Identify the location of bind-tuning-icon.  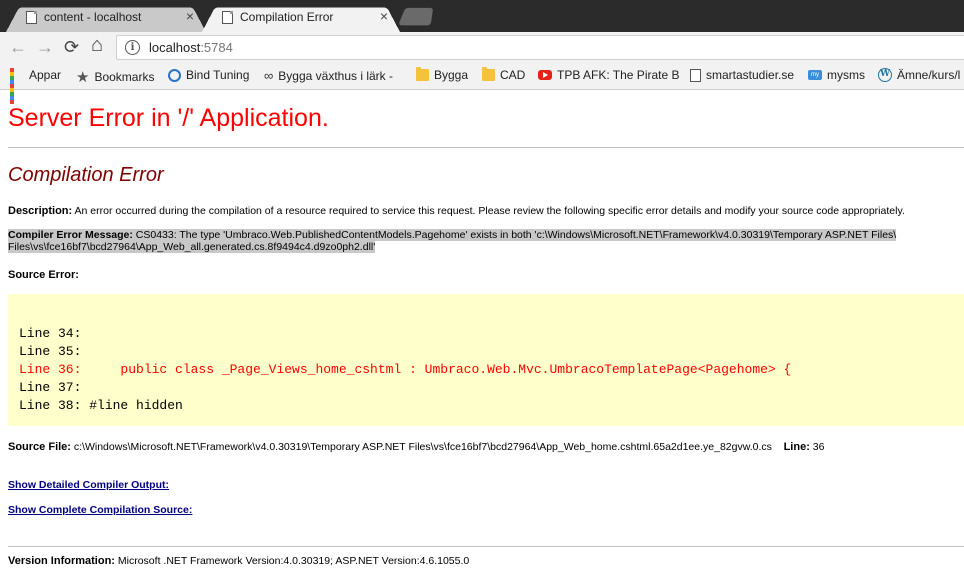
(174, 75).